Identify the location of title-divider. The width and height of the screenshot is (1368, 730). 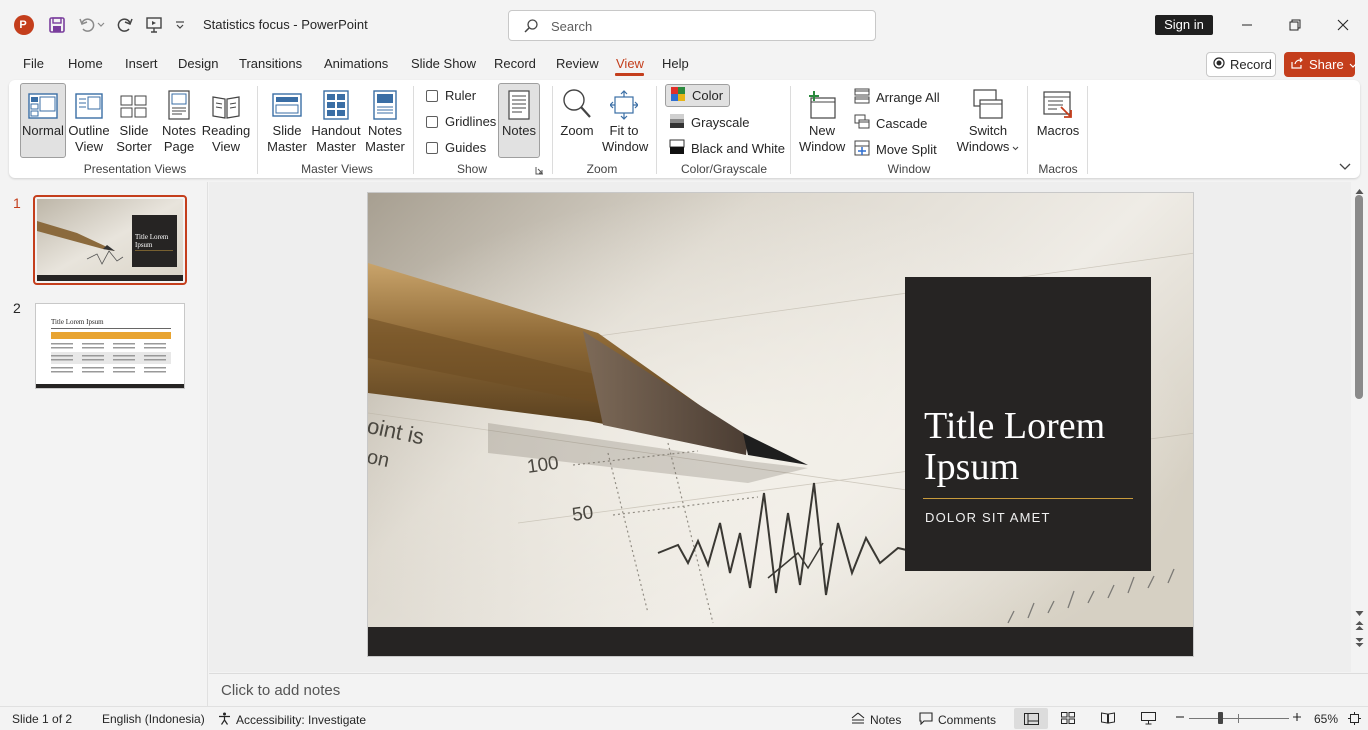
(1028, 498).